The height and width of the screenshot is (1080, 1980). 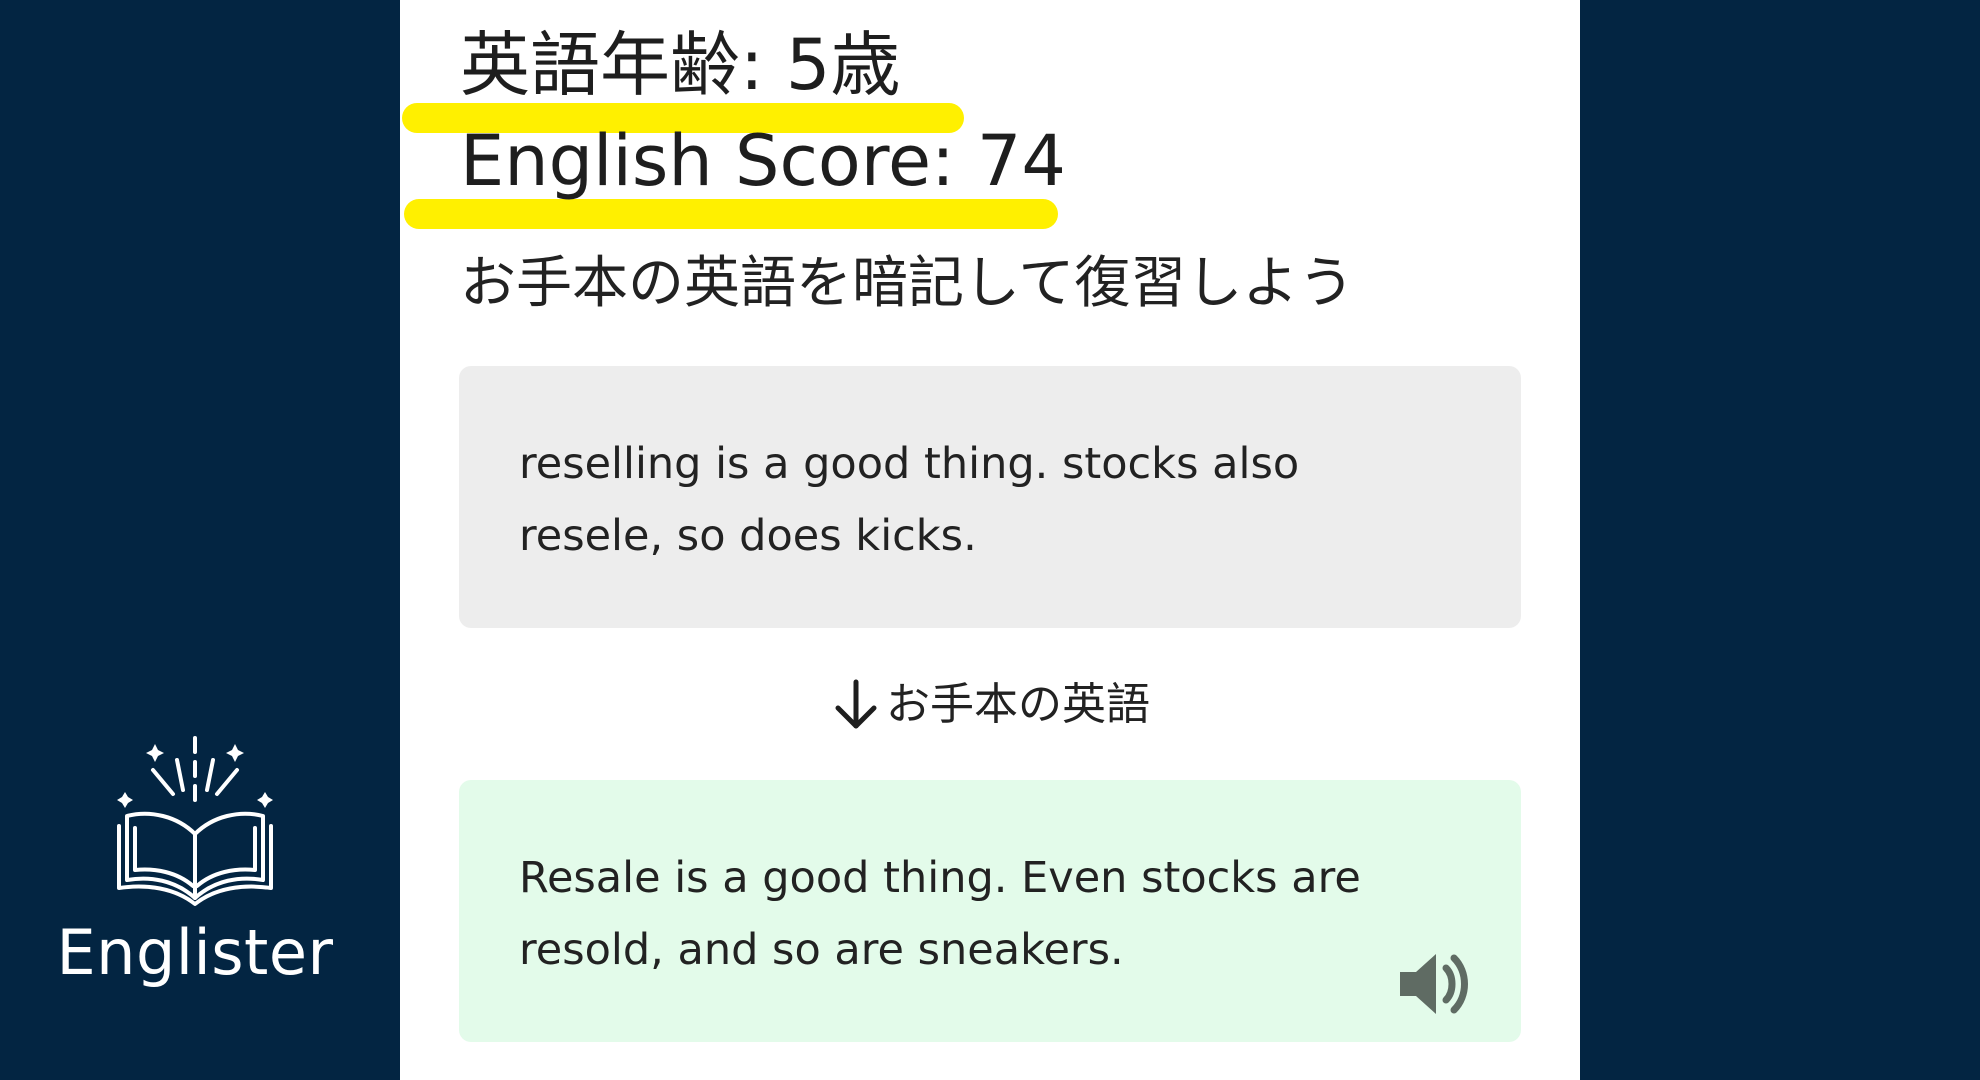 I want to click on instruction-text: お手本の英語を暗記して復習しよう, so click(x=907, y=283).